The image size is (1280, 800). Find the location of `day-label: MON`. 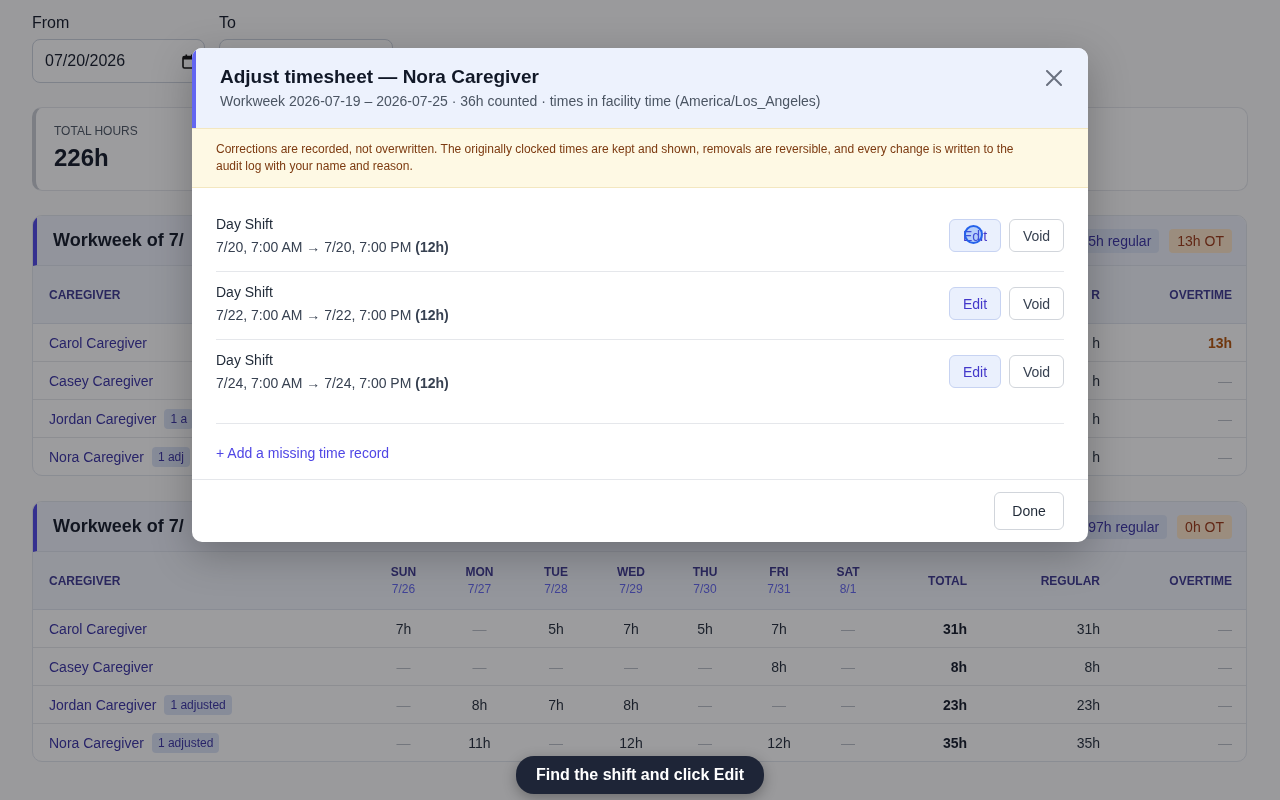

day-label: MON is located at coordinates (479, 572).